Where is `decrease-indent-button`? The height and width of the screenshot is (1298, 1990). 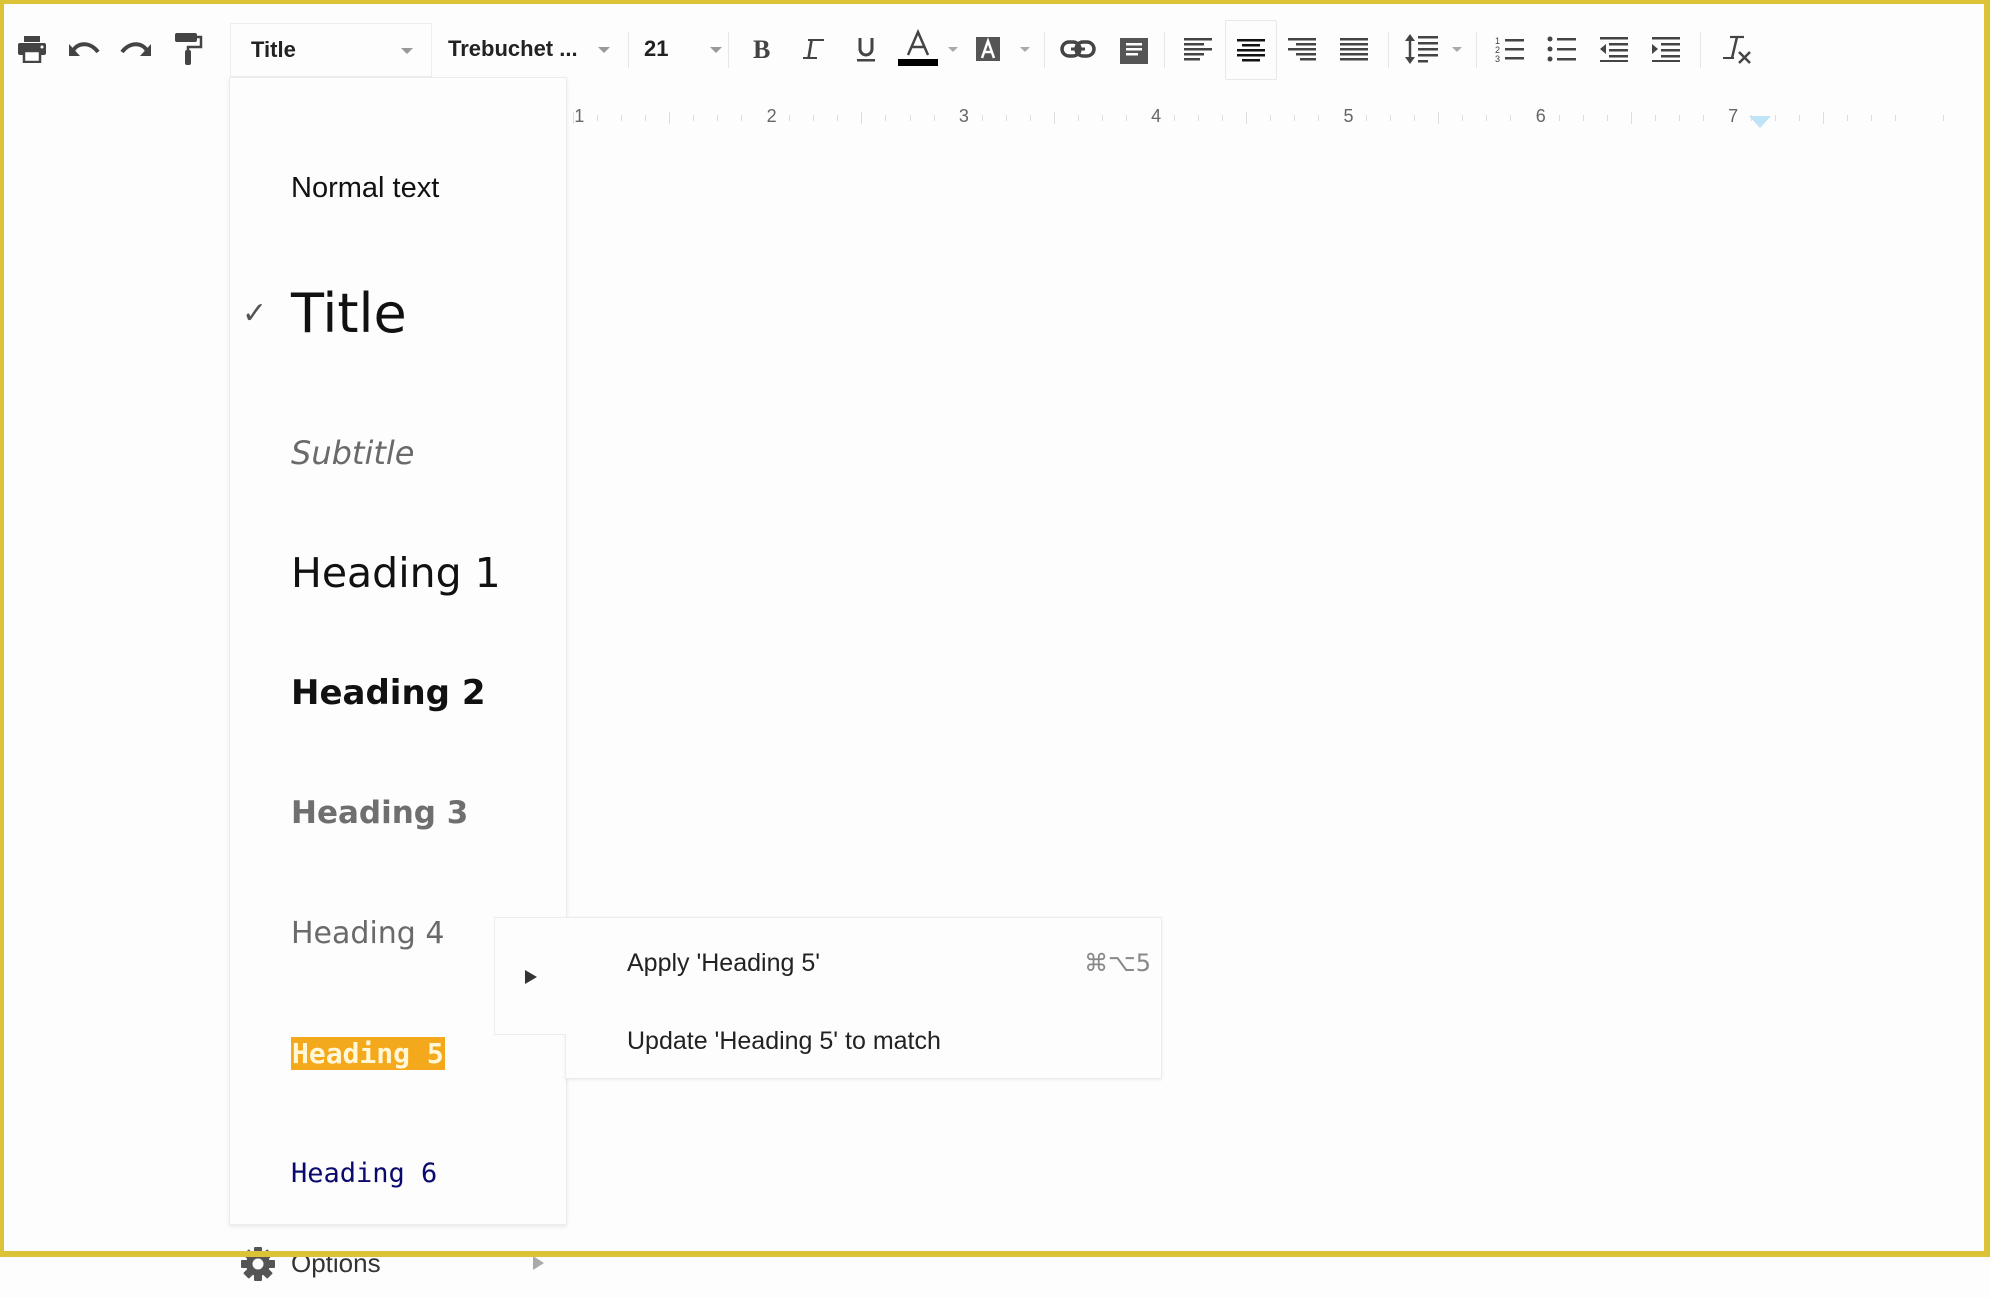 decrease-indent-button is located at coordinates (1614, 49).